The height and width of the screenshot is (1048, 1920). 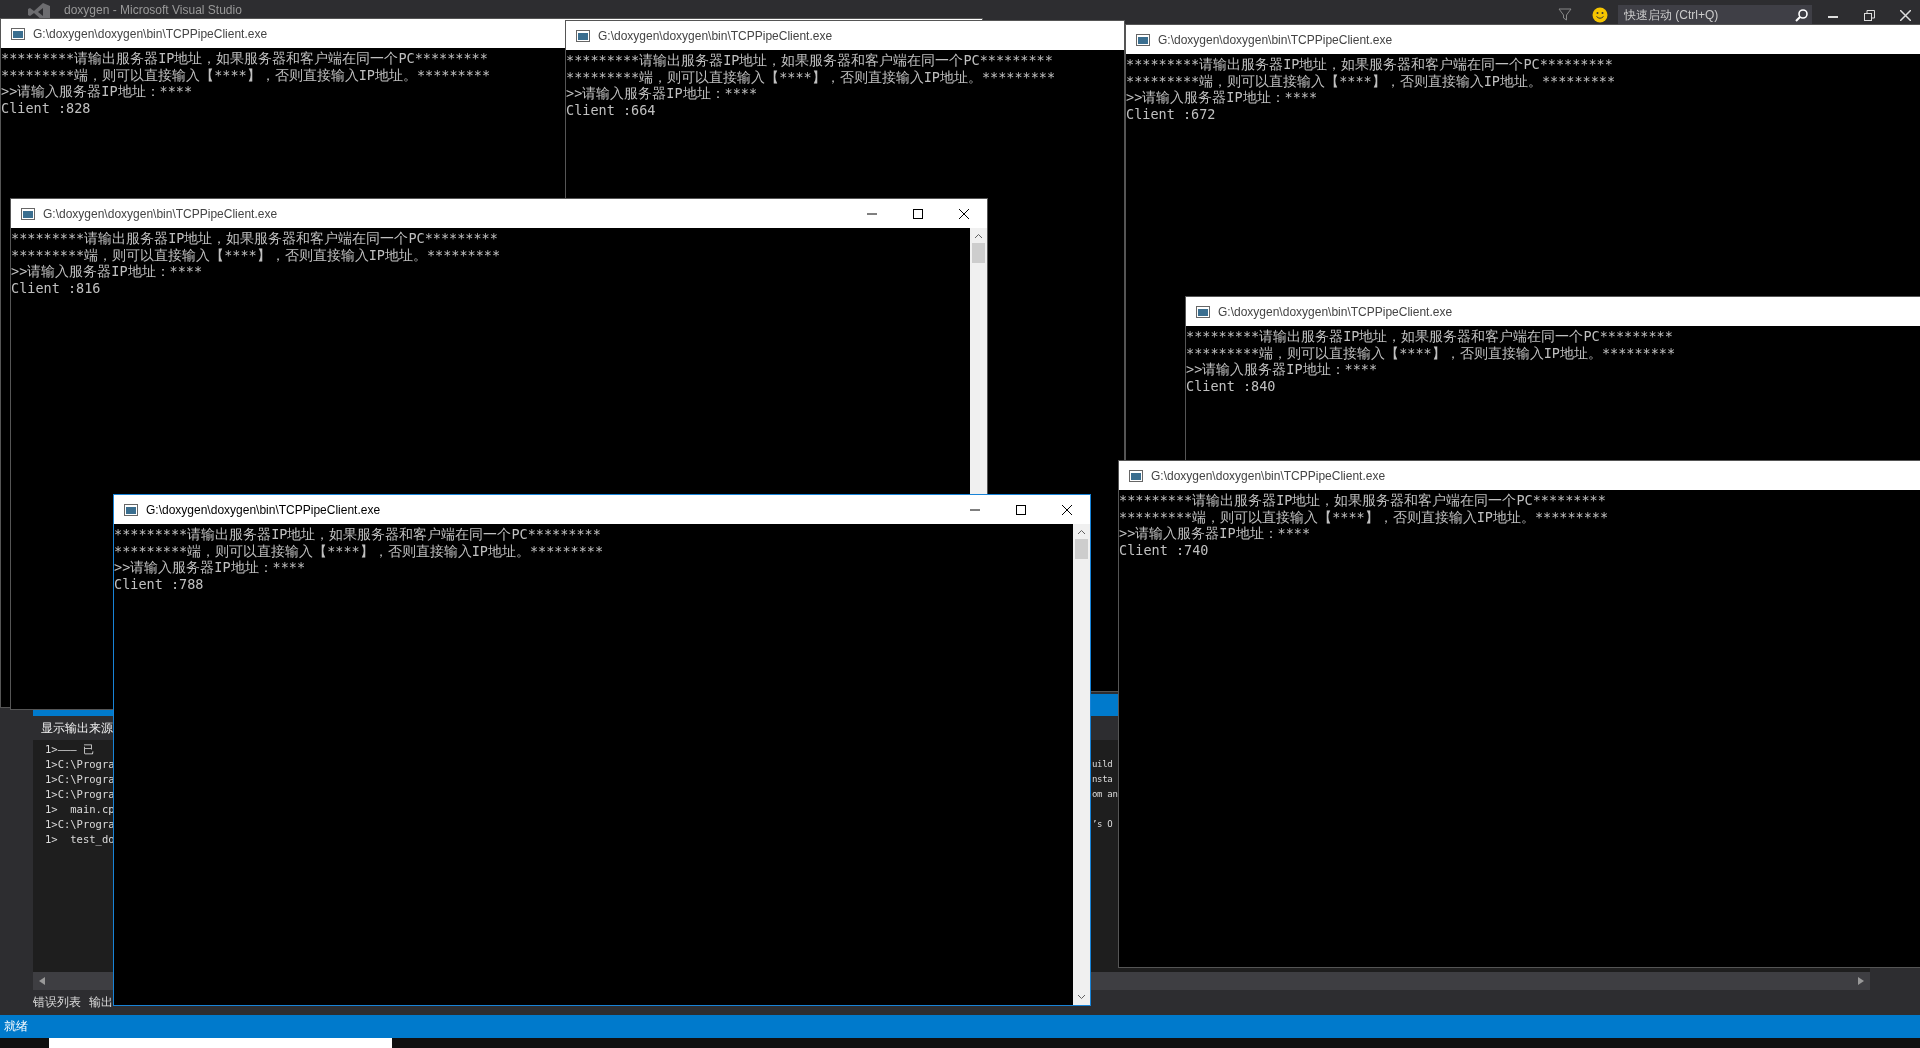 I want to click on output-line: ’s O, so click(x=1102, y=824).